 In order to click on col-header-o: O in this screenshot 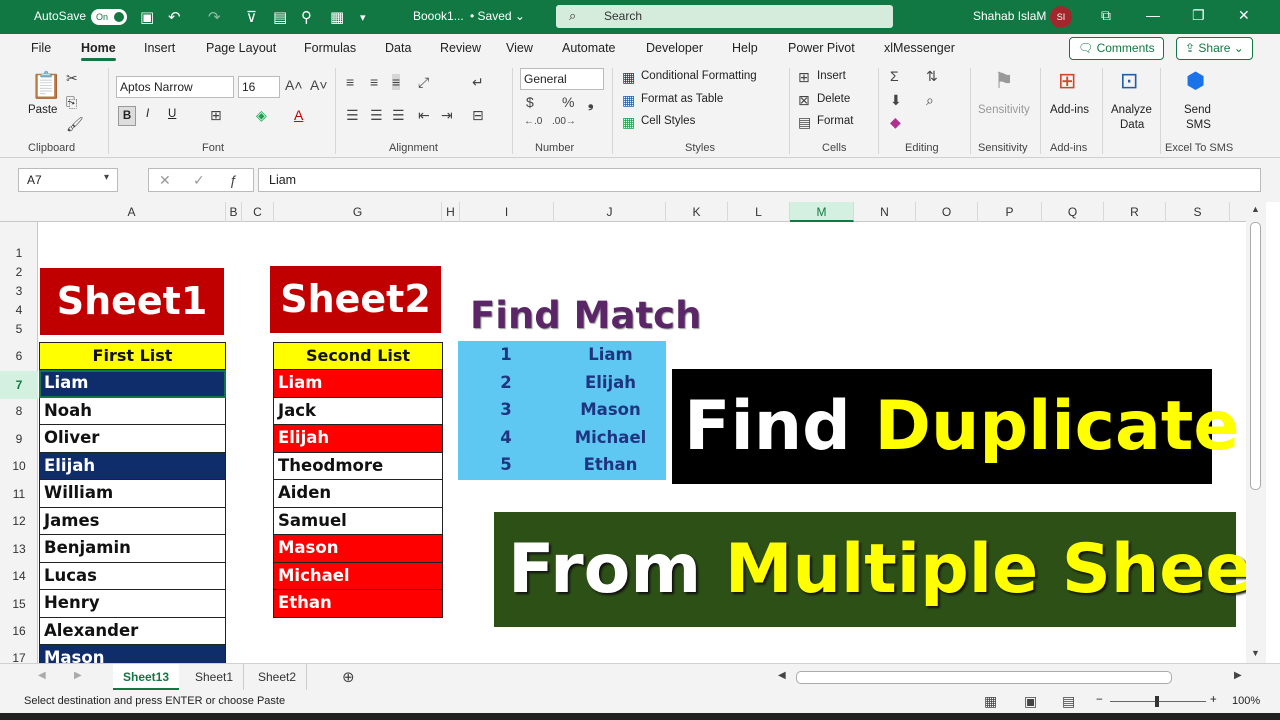, I will do `click(947, 212)`.